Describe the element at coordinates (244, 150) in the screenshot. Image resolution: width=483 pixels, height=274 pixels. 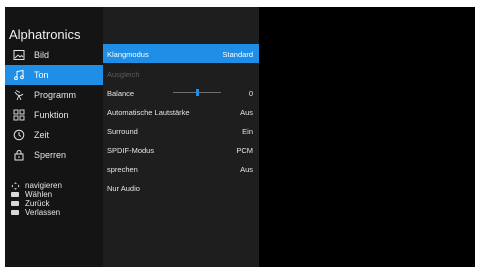
I see `setting-value: PCM` at that location.